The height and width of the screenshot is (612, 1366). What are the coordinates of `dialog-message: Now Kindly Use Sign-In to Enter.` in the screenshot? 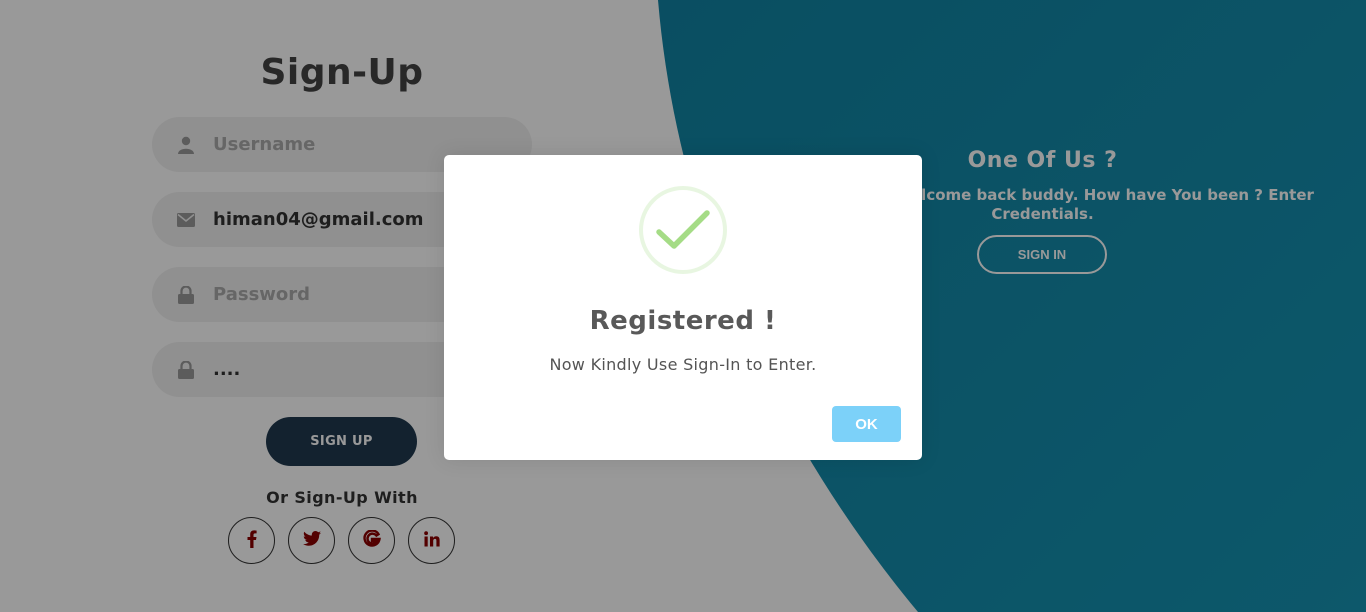 It's located at (683, 364).